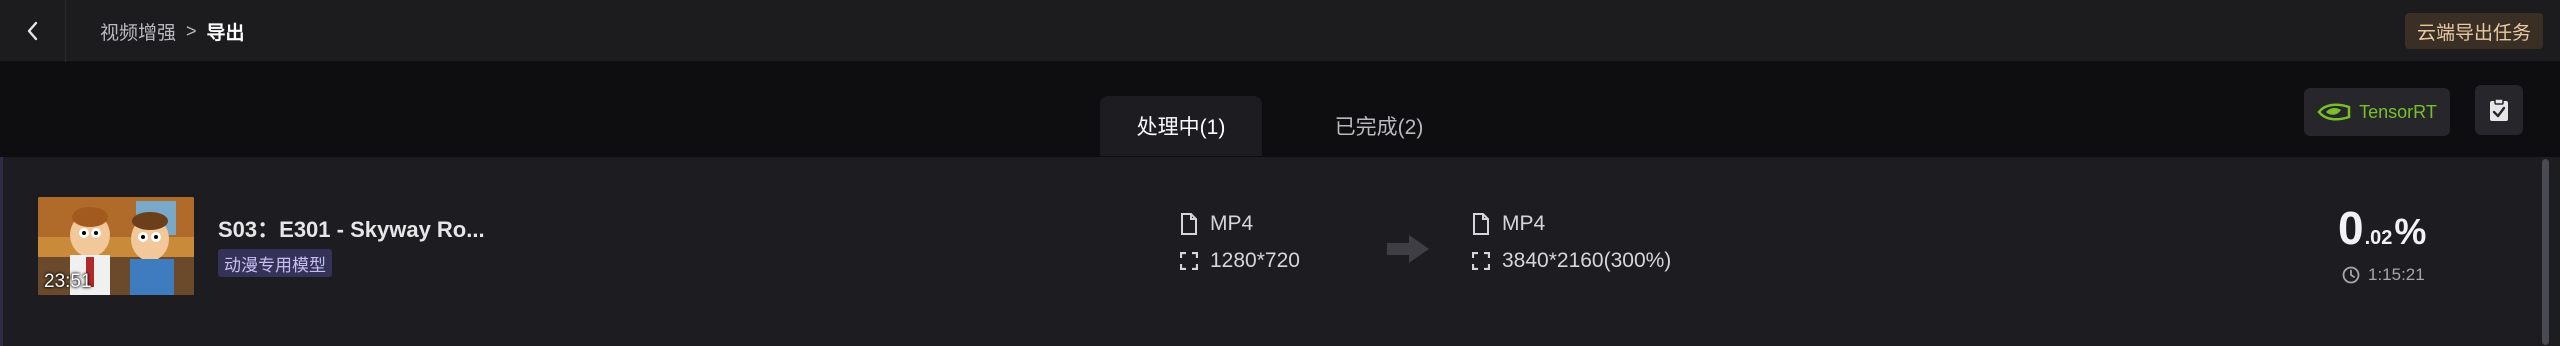 This screenshot has width=2560, height=346. Describe the element at coordinates (1, 251) in the screenshot. I see `row-accent` at that location.